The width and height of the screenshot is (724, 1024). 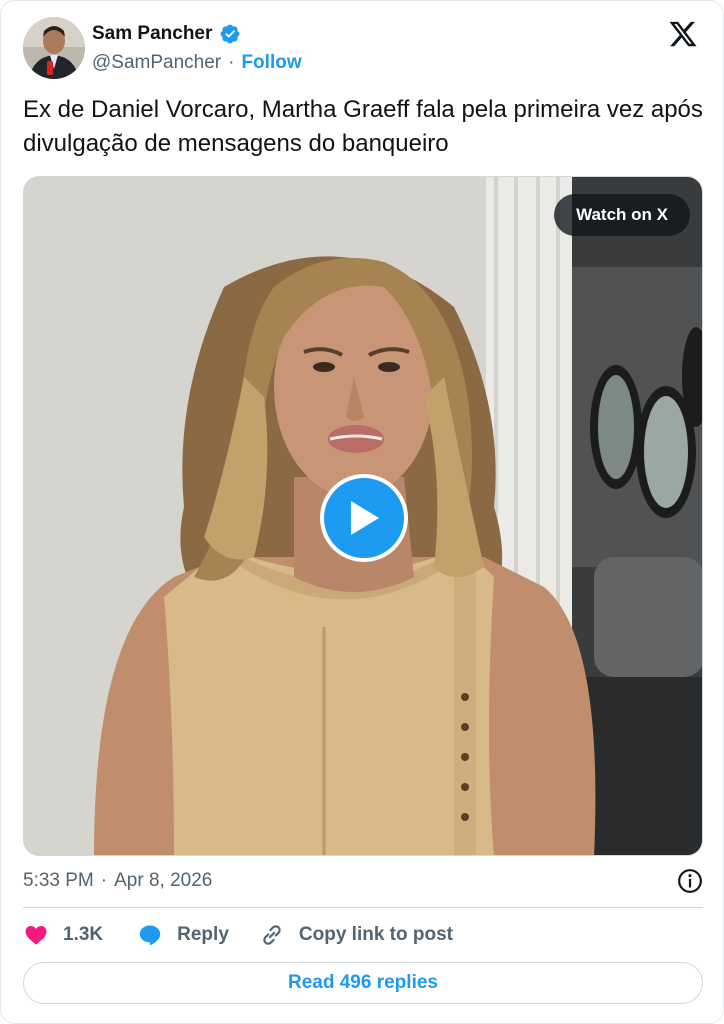 What do you see at coordinates (622, 215) in the screenshot?
I see `watch-on-x-button: Watch on X` at bounding box center [622, 215].